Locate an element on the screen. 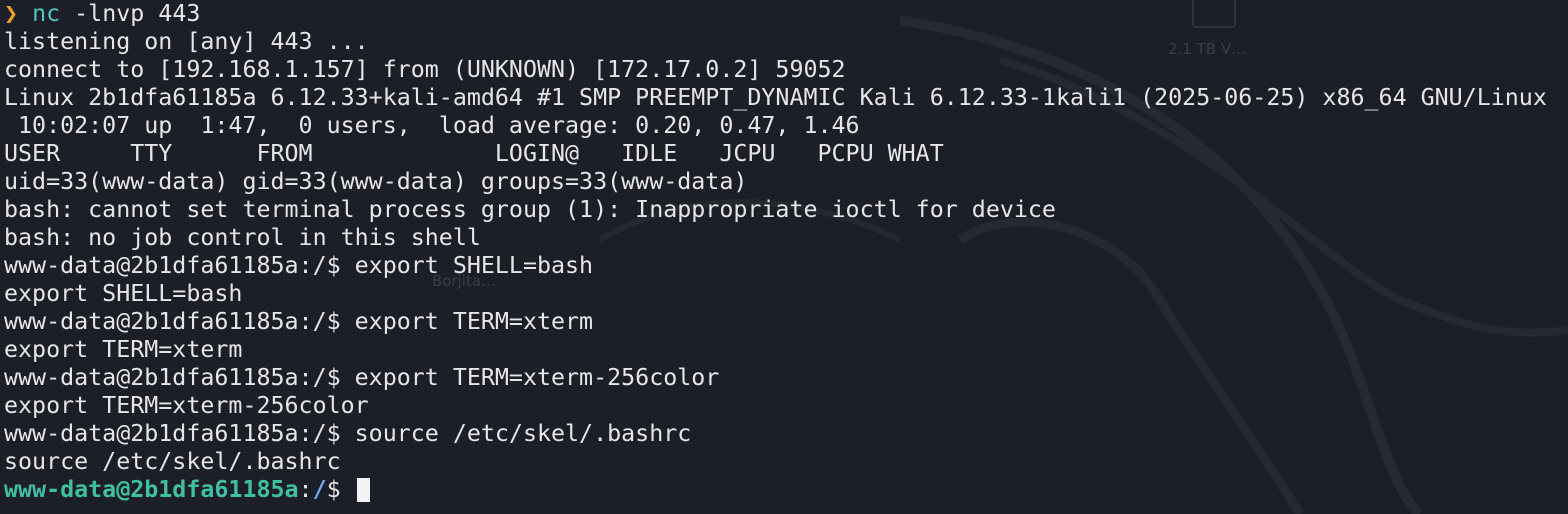  output-line: export TERM=xterm-256color is located at coordinates (186, 405).